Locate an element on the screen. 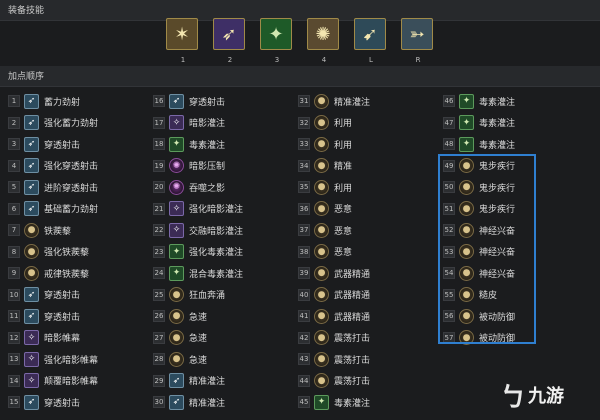  shadow-arrow-icon: ➶ is located at coordinates (229, 34).